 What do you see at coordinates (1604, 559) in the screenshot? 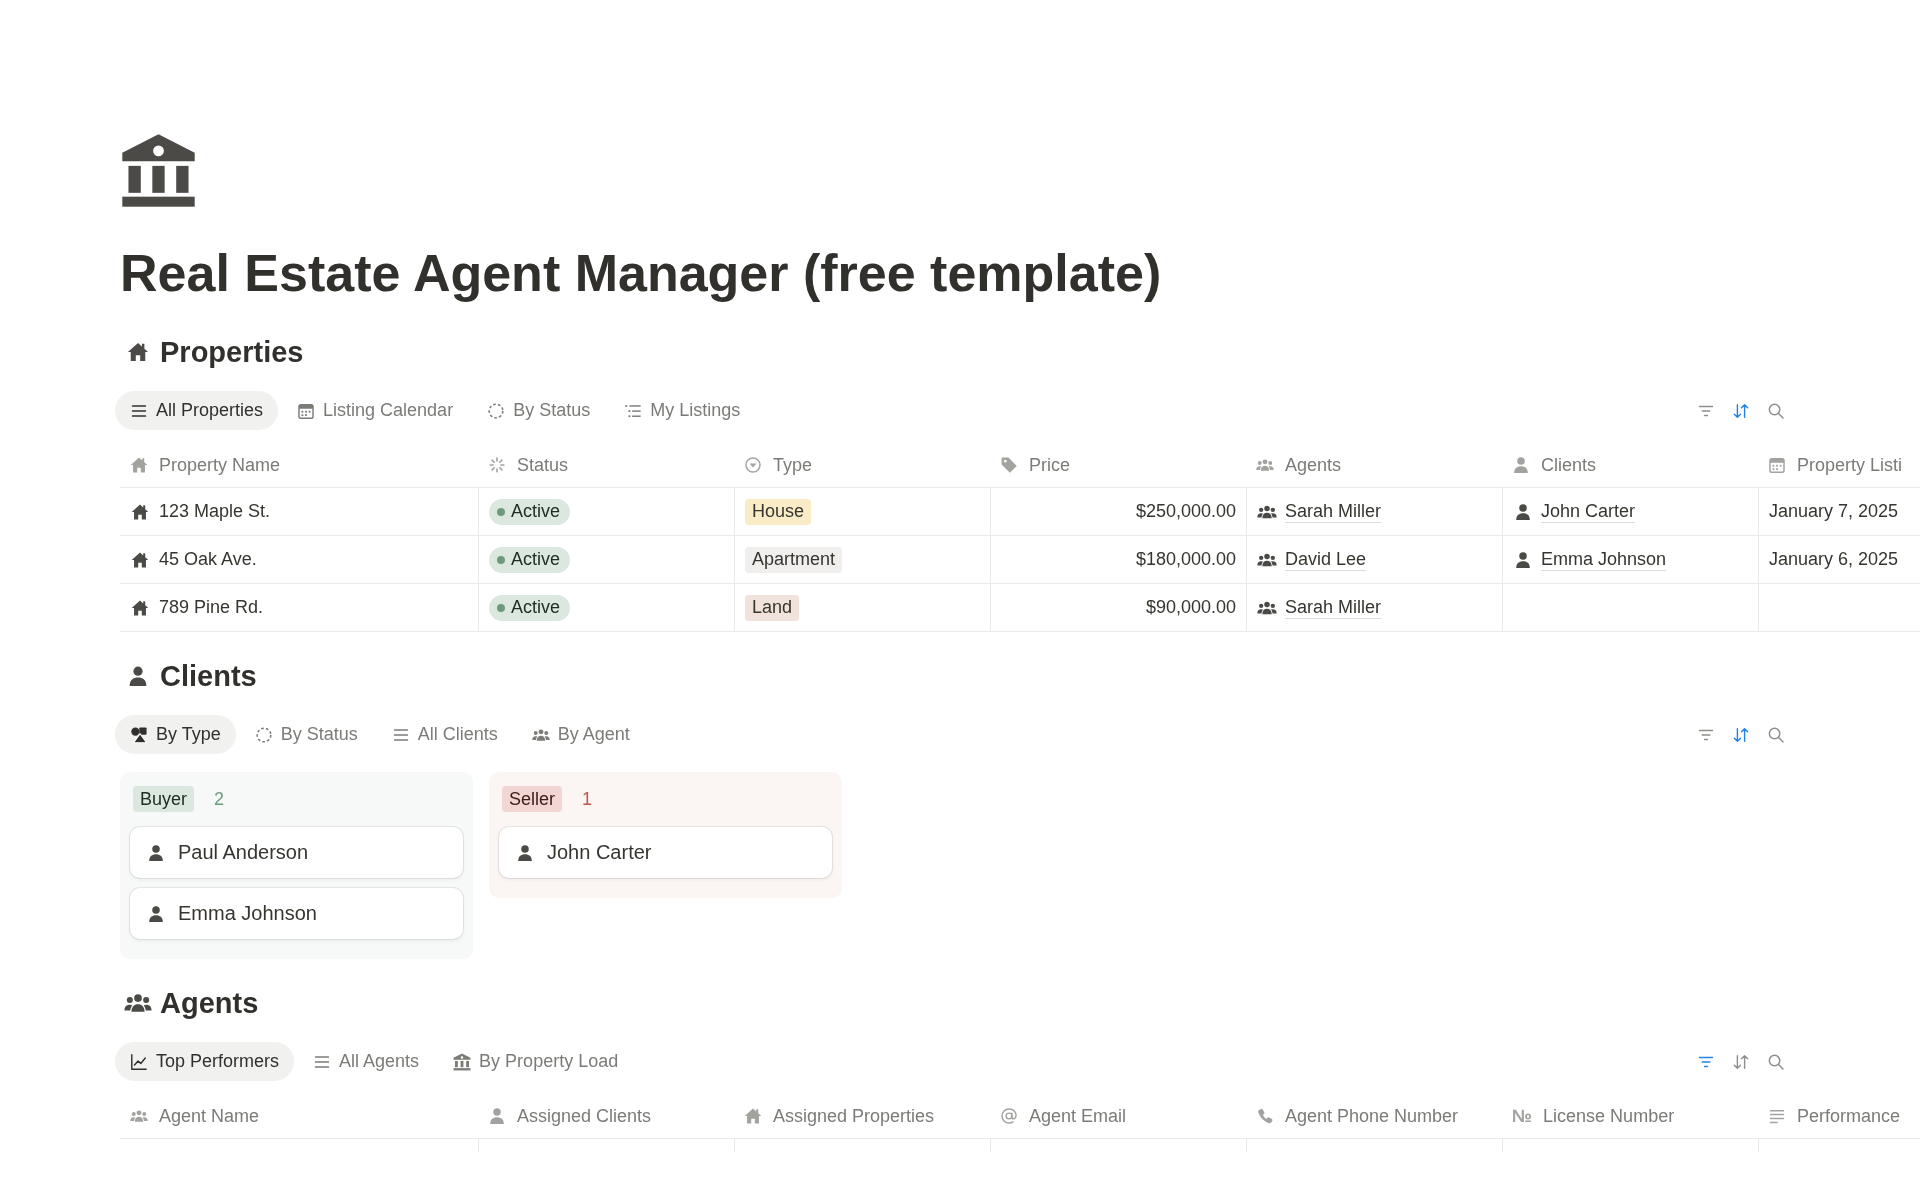
I see `relation-link: Emma Johnson` at bounding box center [1604, 559].